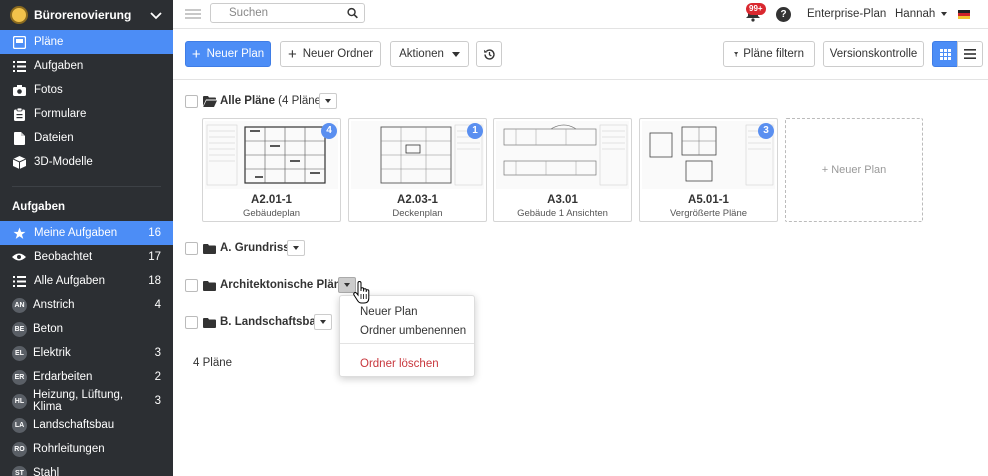  I want to click on sidebar-item-category: LA Landschaftsbau, so click(86, 425).